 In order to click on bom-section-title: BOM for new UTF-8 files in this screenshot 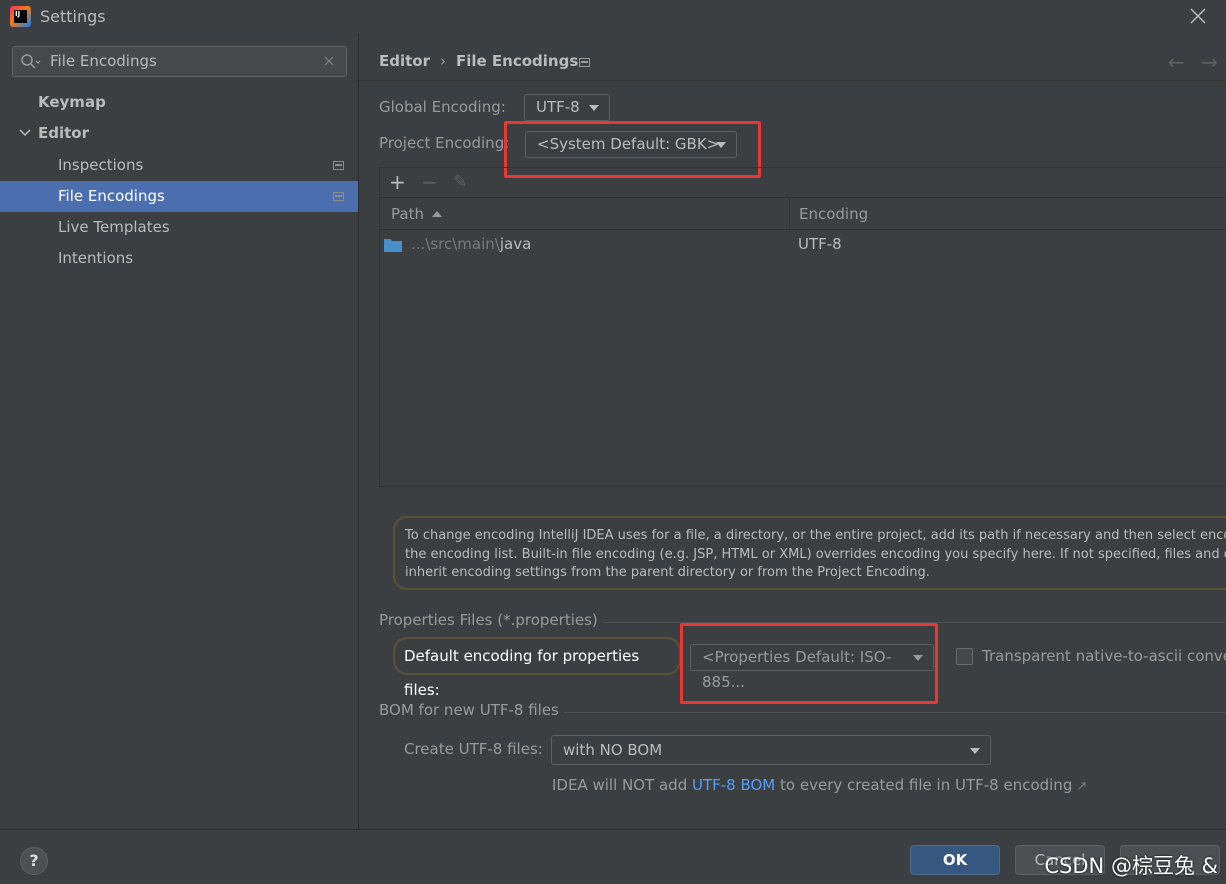, I will do `click(469, 710)`.